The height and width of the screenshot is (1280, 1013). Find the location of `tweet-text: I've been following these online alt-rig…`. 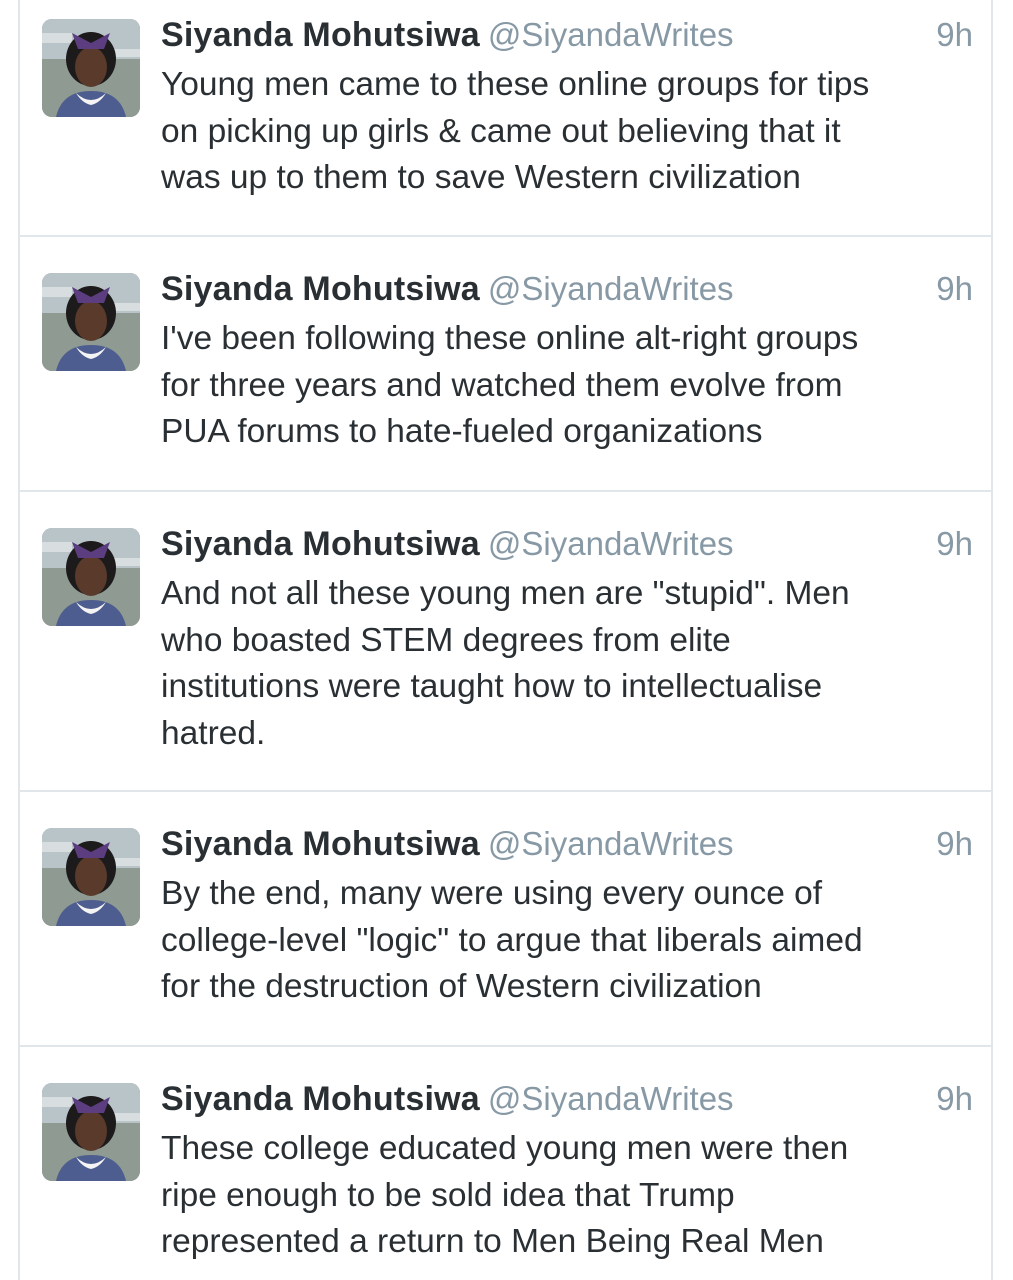

tweet-text: I've been following these online alt-rig… is located at coordinates (567, 386).